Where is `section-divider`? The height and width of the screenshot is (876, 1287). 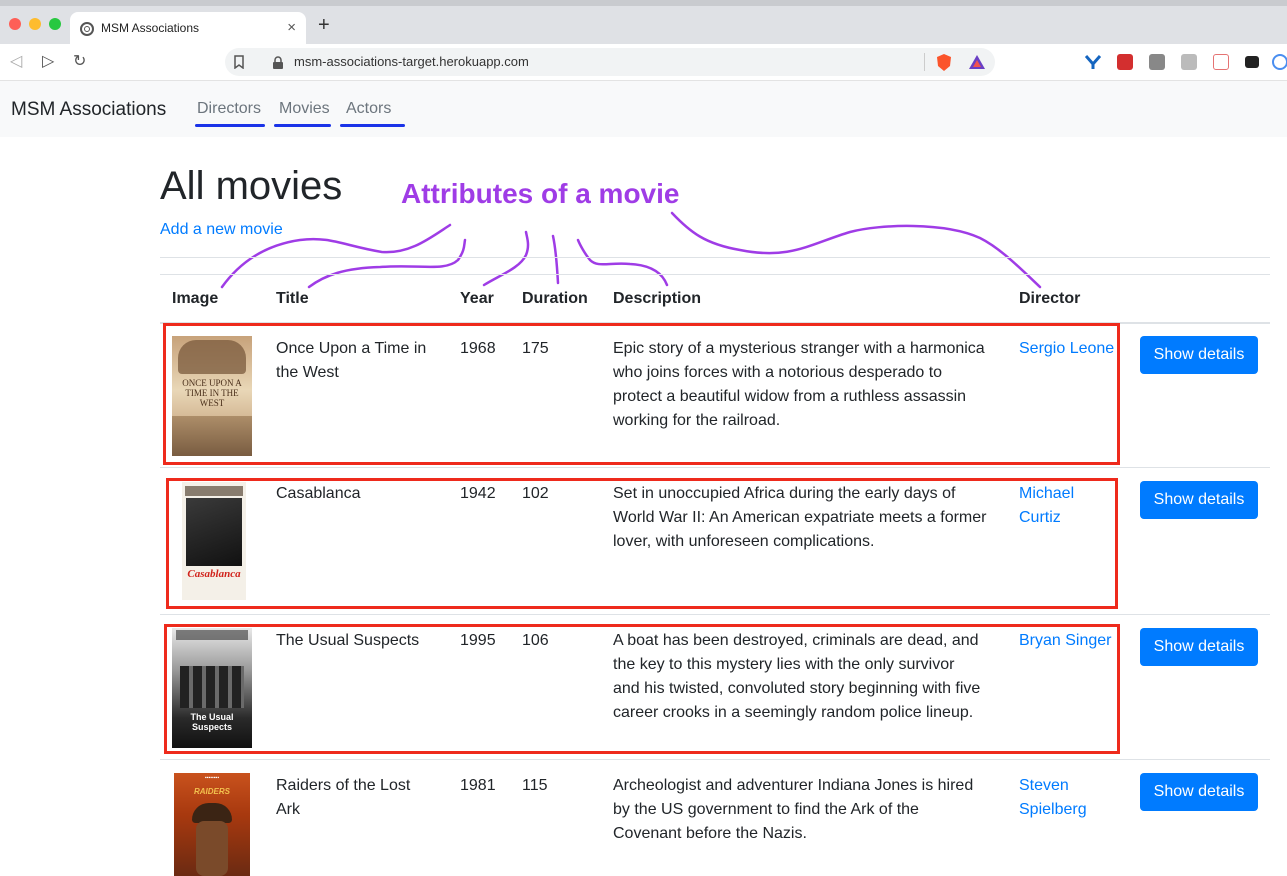 section-divider is located at coordinates (715, 257).